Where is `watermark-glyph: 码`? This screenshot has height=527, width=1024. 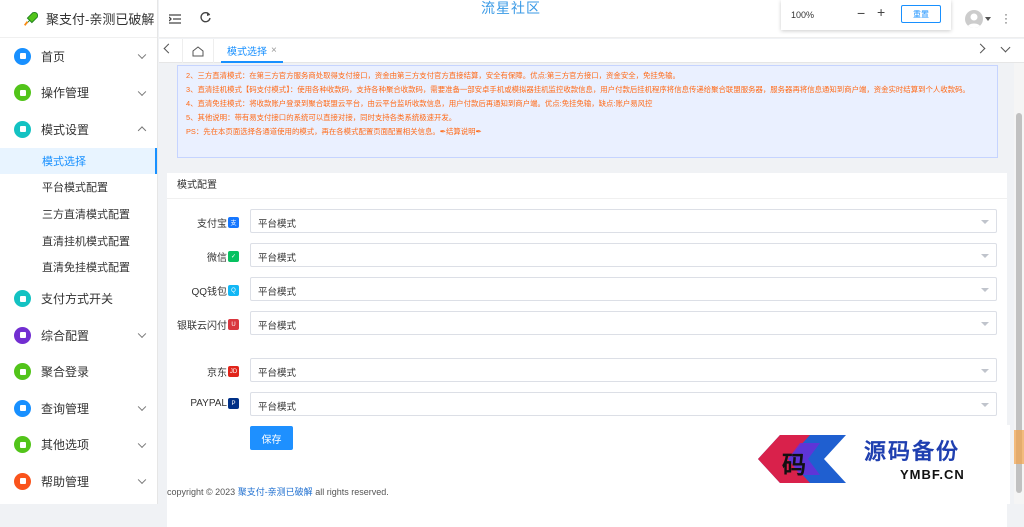
watermark-glyph: 码 is located at coordinates (794, 464).